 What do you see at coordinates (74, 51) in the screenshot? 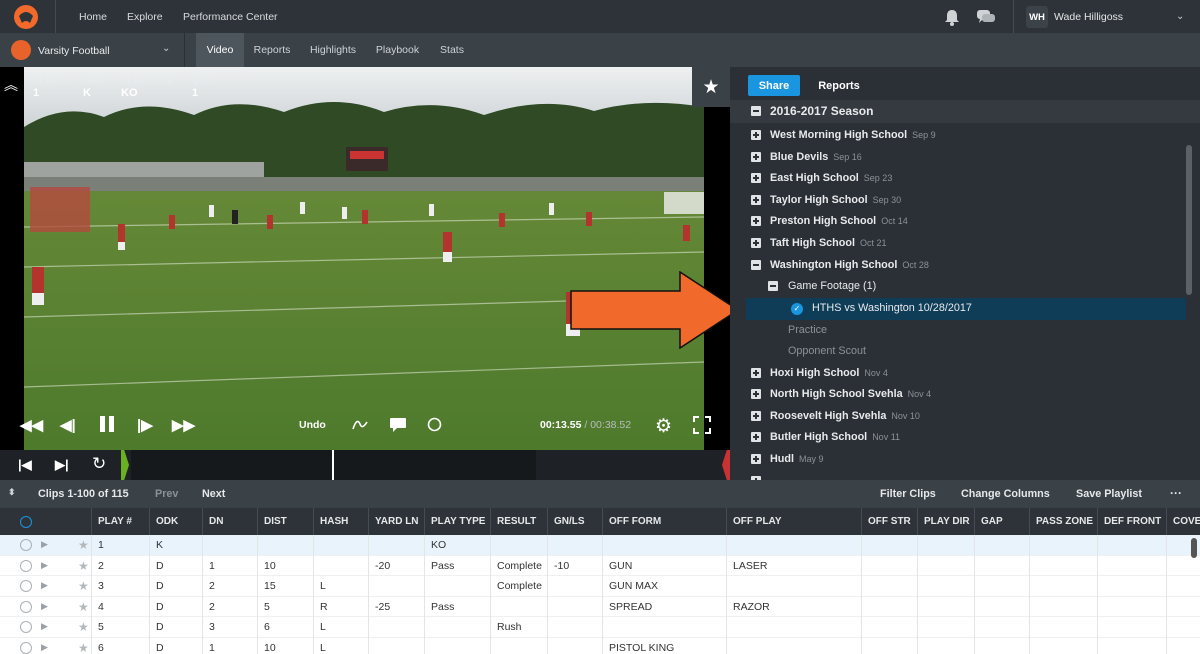
I see `team-selector: Varsity Football` at bounding box center [74, 51].